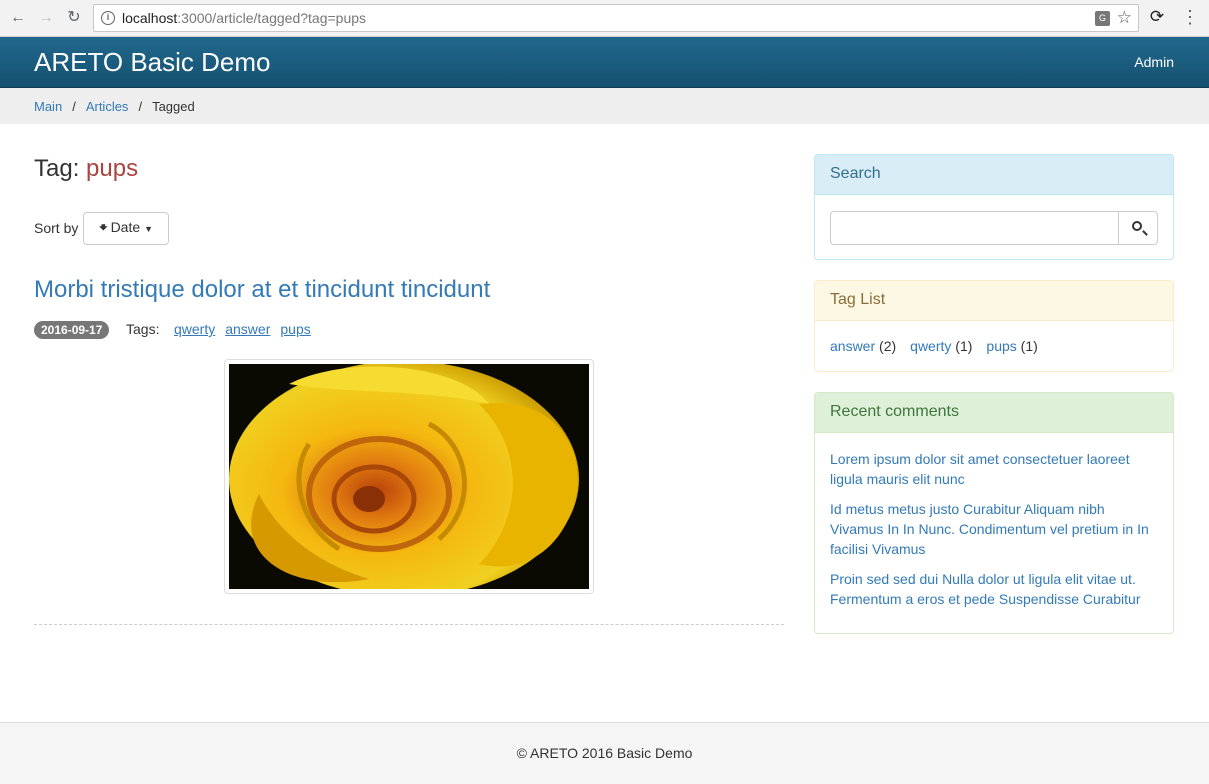  I want to click on site-navbar: ARETO Basic Demo Admin, so click(604, 62).